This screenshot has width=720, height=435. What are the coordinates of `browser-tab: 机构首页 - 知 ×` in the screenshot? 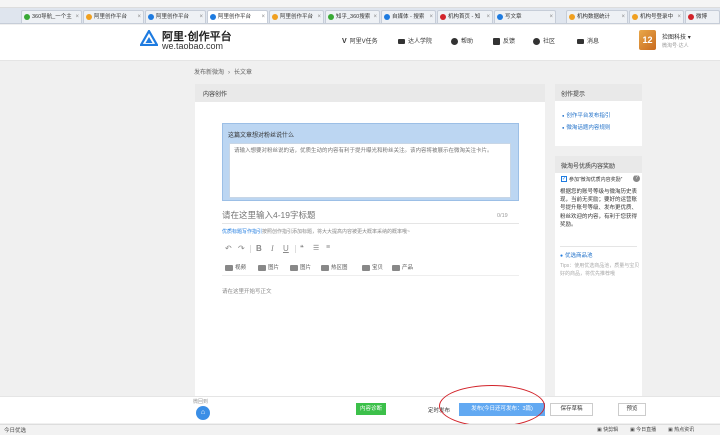 It's located at (465, 16).